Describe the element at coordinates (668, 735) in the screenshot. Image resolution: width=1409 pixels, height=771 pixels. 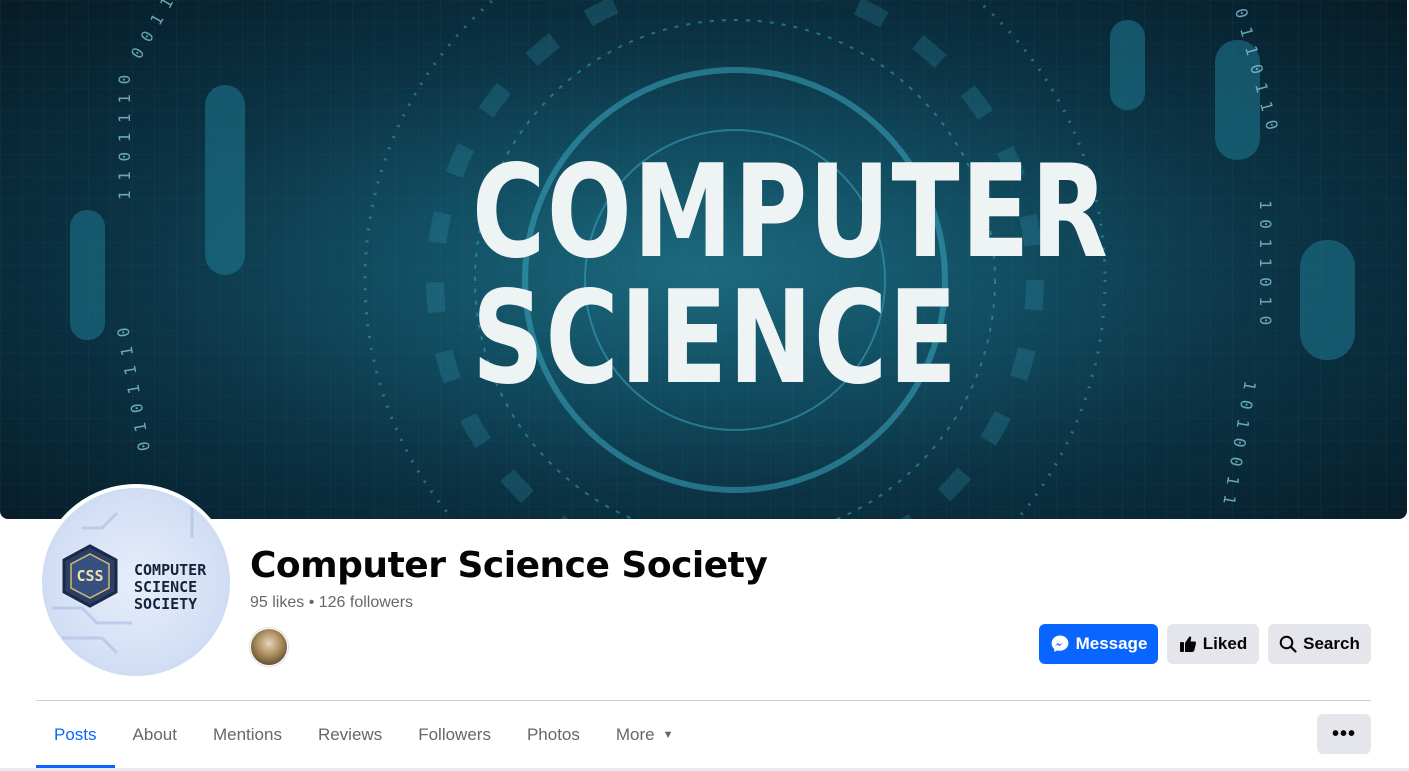
I see `caret-down-icon: ▼` at that location.